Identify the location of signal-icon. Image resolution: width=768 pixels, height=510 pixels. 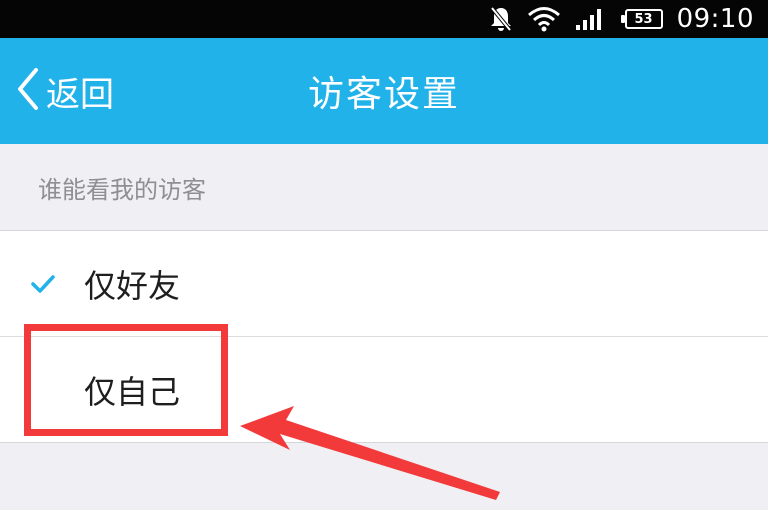
(590, 19).